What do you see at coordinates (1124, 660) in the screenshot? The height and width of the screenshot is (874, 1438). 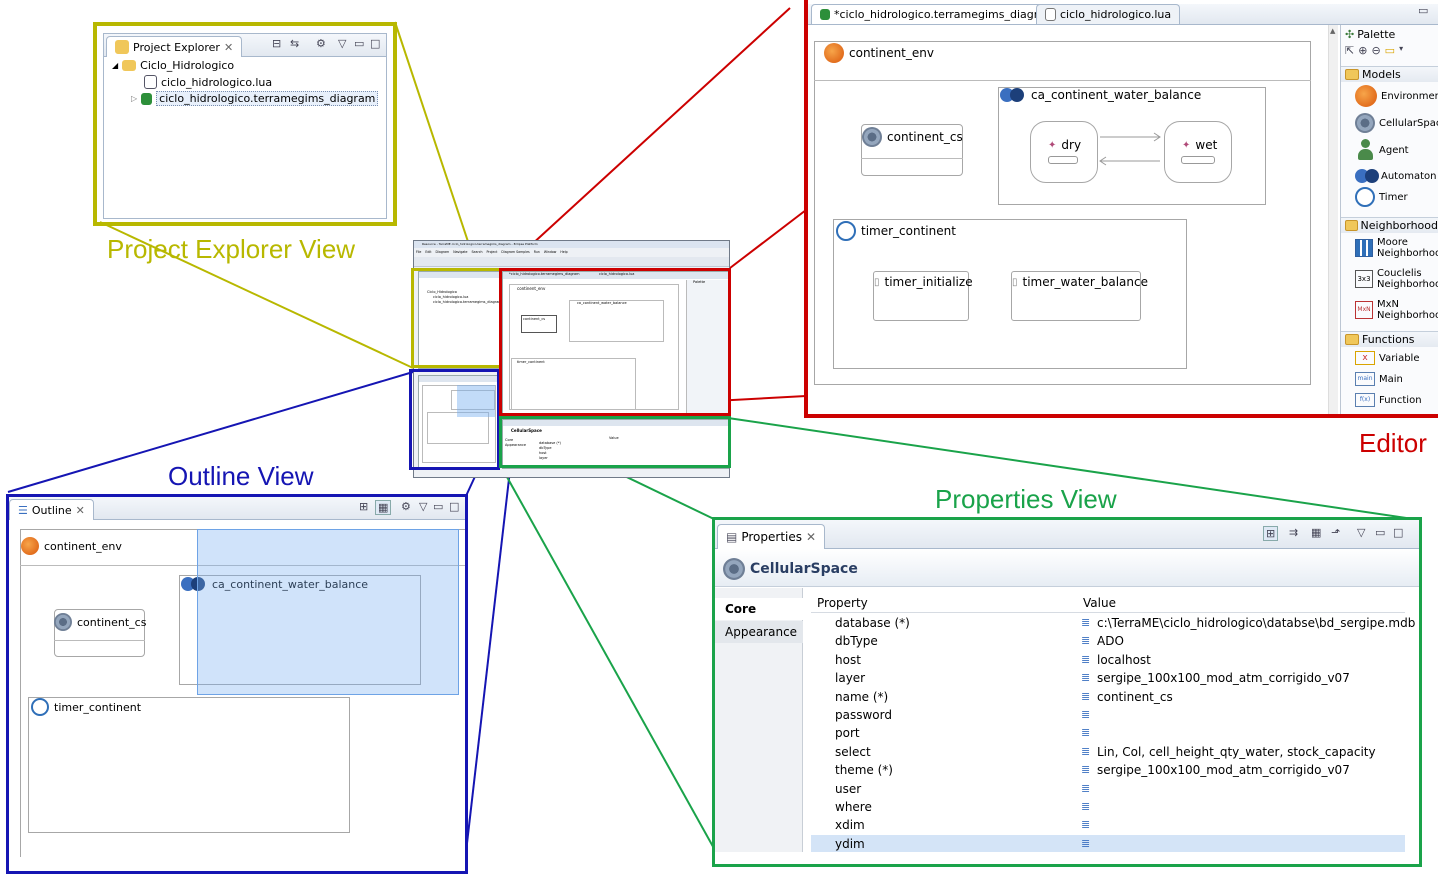 I see `property-value: localhost` at bounding box center [1124, 660].